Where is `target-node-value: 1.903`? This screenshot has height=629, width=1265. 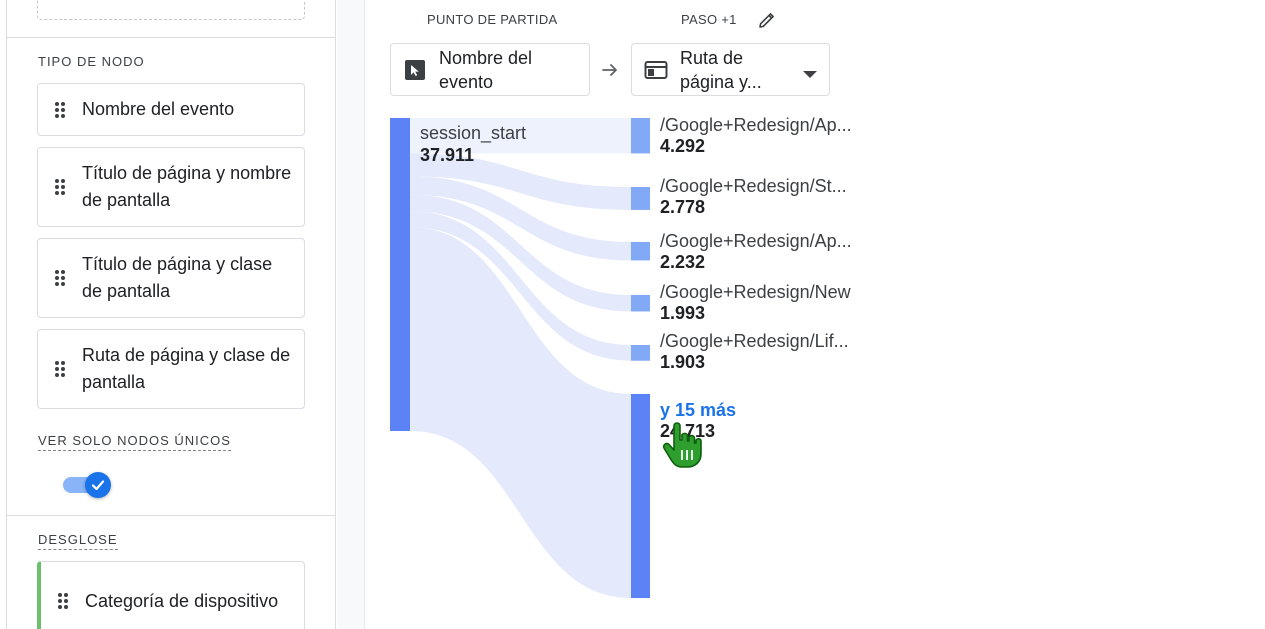
target-node-value: 1.903 is located at coordinates (683, 362).